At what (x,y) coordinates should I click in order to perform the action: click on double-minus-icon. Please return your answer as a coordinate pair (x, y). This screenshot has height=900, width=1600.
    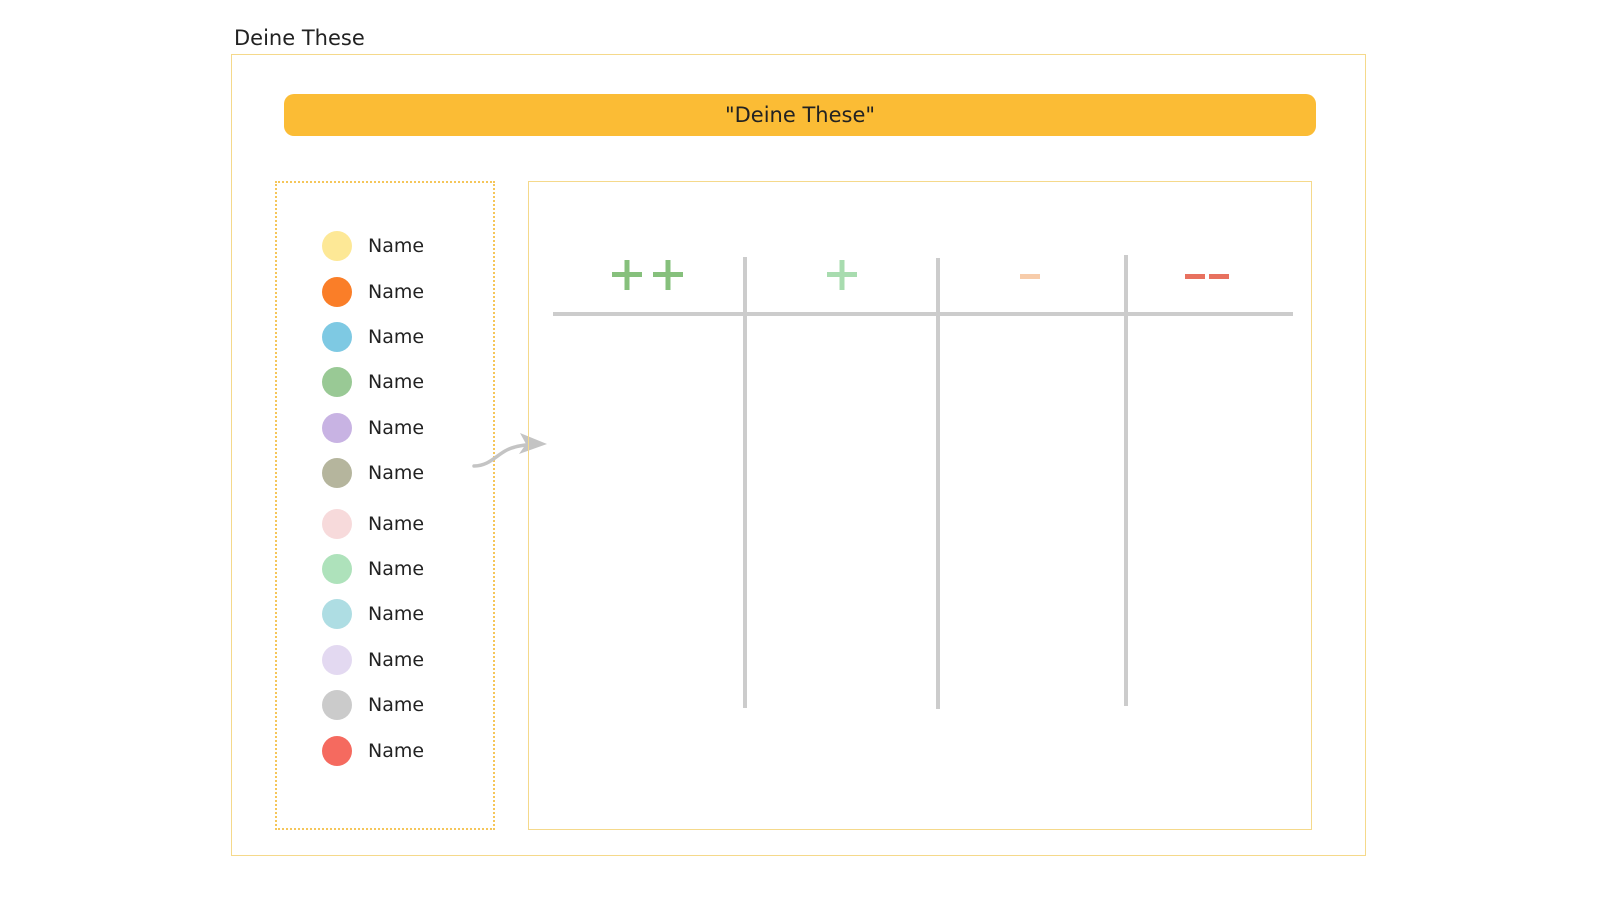
    Looking at the image, I should click on (1207, 276).